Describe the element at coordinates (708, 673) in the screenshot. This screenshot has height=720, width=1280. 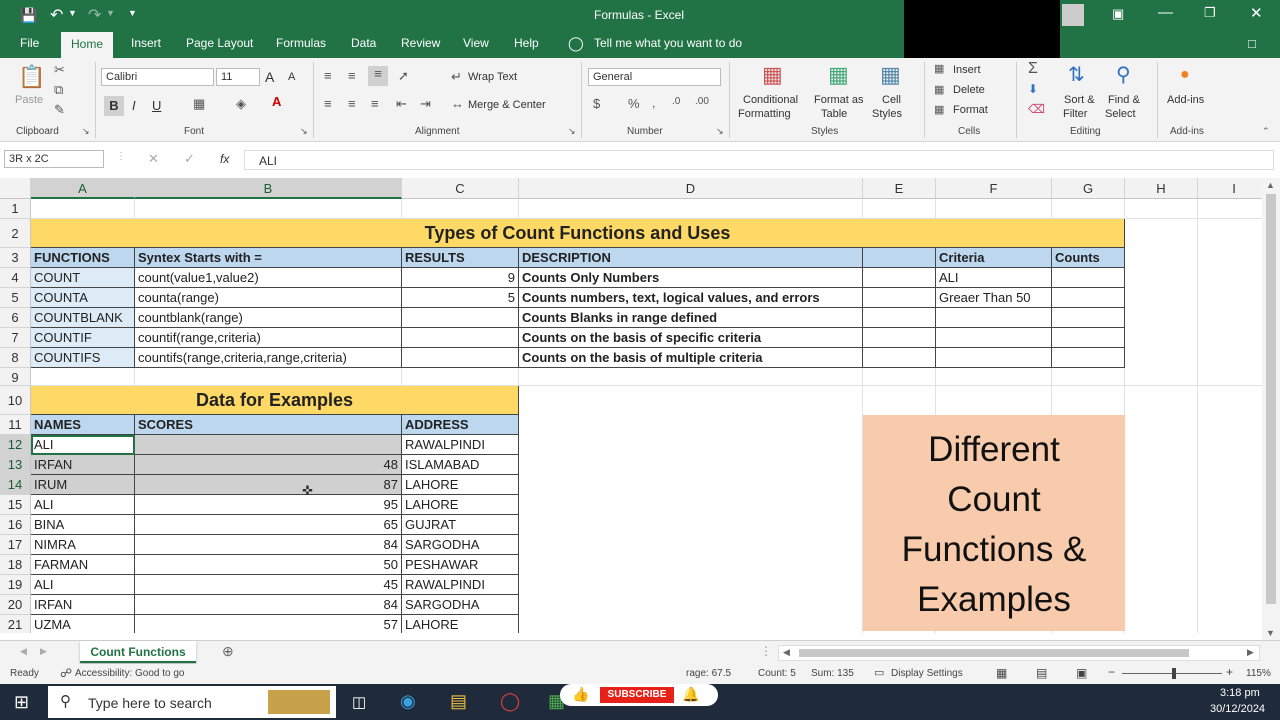
I see `status-average: rage: 67.5` at that location.